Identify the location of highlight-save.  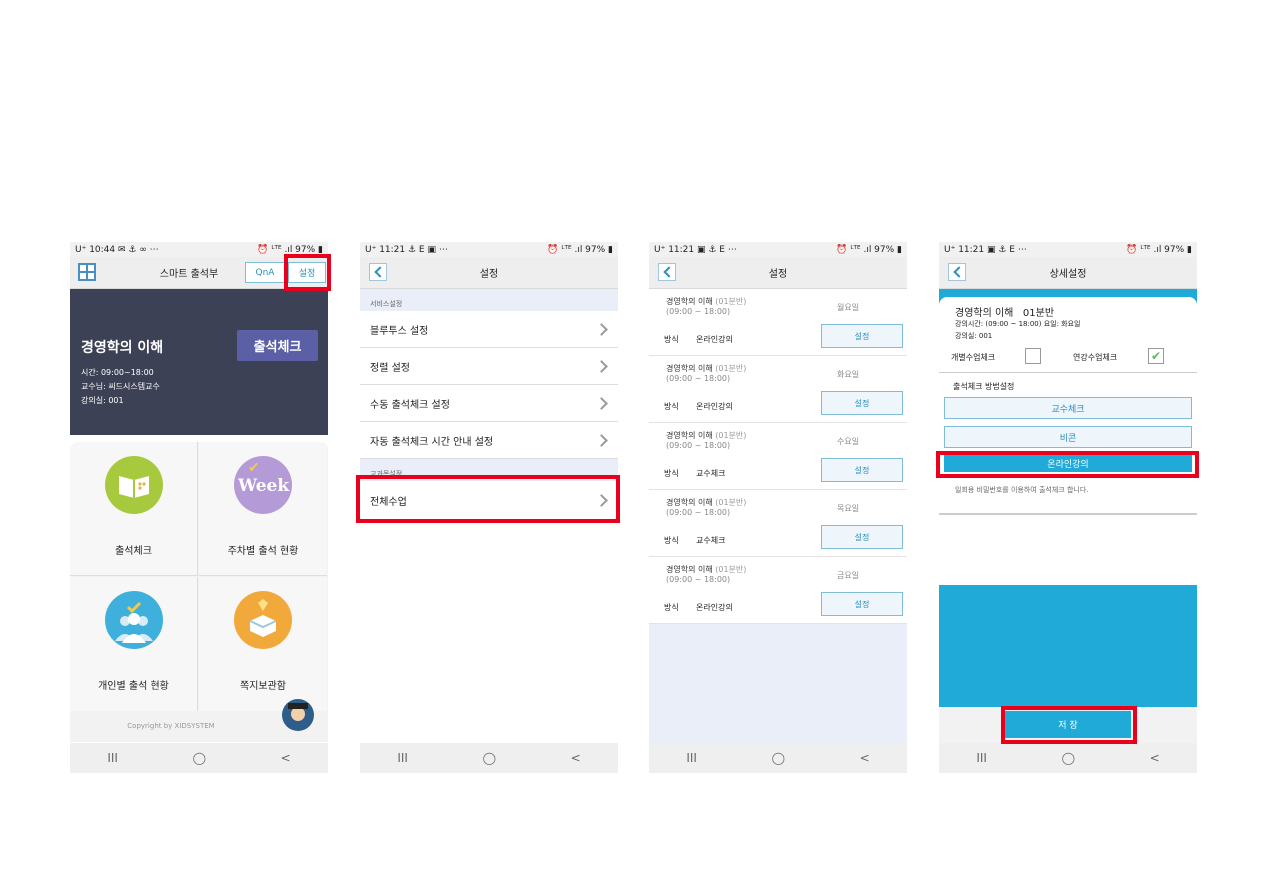
(1069, 725).